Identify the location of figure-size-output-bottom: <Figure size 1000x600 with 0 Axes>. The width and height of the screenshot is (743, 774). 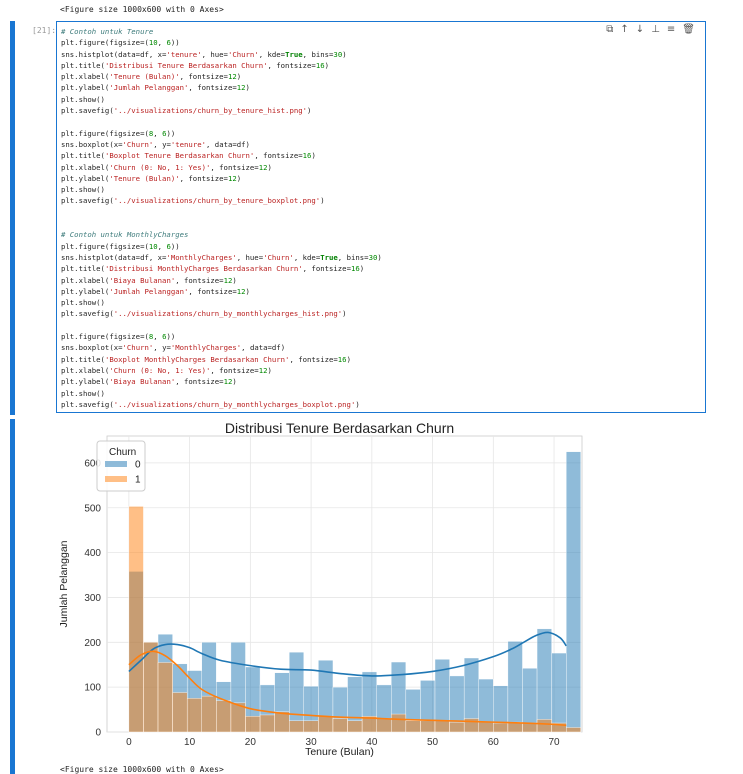
(142, 769).